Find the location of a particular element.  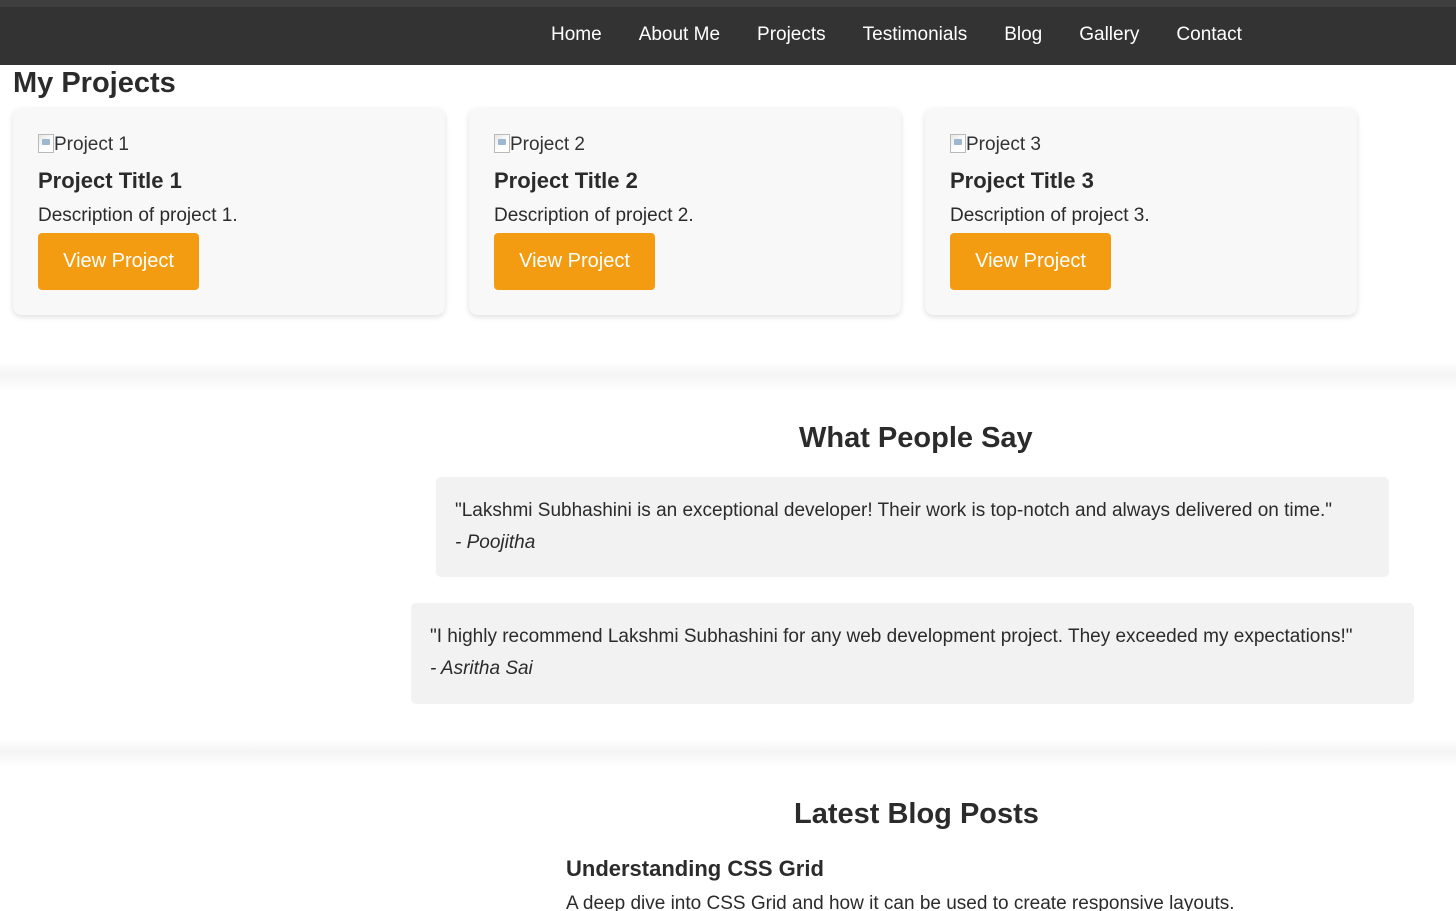

project-image: Project 1 is located at coordinates (83, 145).